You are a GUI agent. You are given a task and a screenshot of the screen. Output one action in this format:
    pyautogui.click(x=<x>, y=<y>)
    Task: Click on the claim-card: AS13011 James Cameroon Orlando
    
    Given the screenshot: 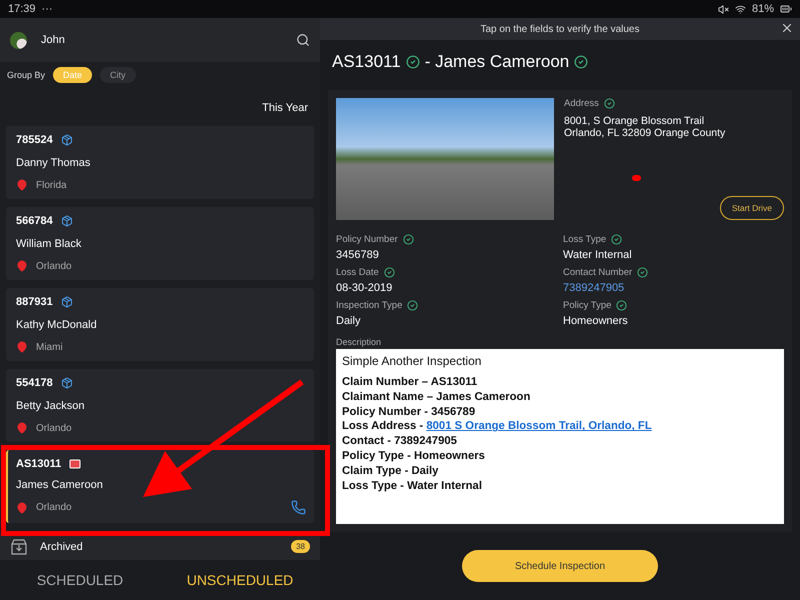 What is the action you would take?
    pyautogui.click(x=160, y=486)
    